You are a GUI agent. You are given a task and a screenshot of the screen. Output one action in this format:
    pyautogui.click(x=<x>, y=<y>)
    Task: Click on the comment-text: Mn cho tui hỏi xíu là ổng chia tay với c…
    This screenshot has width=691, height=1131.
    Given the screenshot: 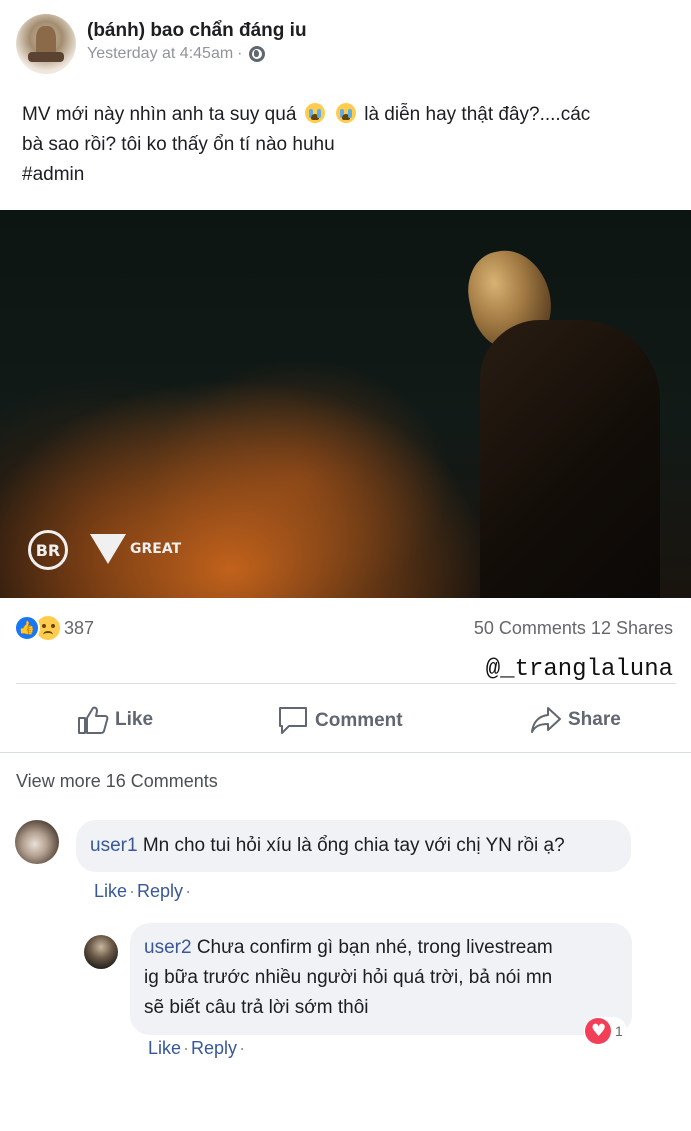 What is the action you would take?
    pyautogui.click(x=353, y=845)
    